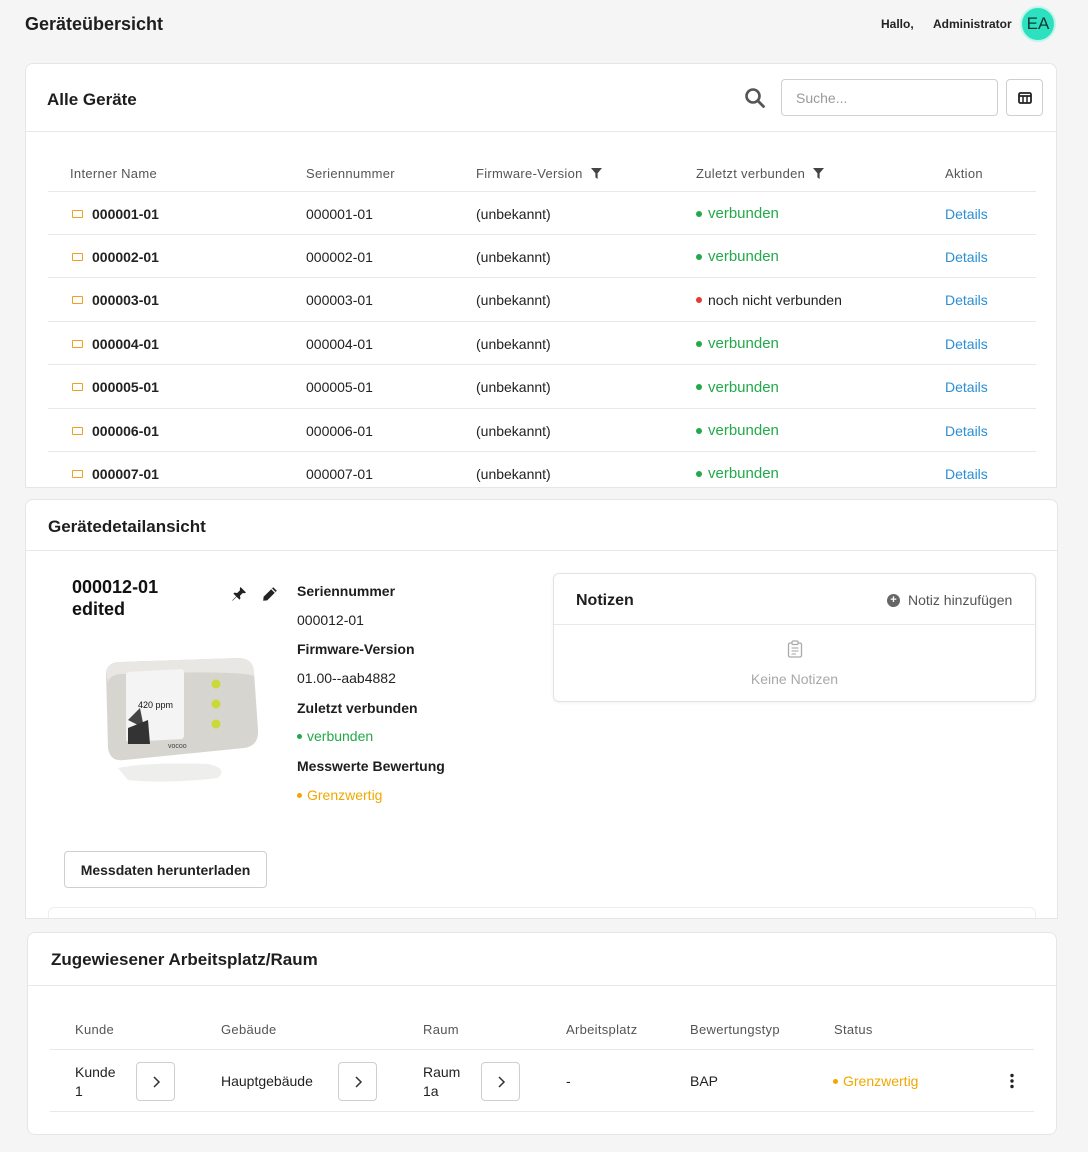  I want to click on device-name-cell: 000006-01, so click(115, 430).